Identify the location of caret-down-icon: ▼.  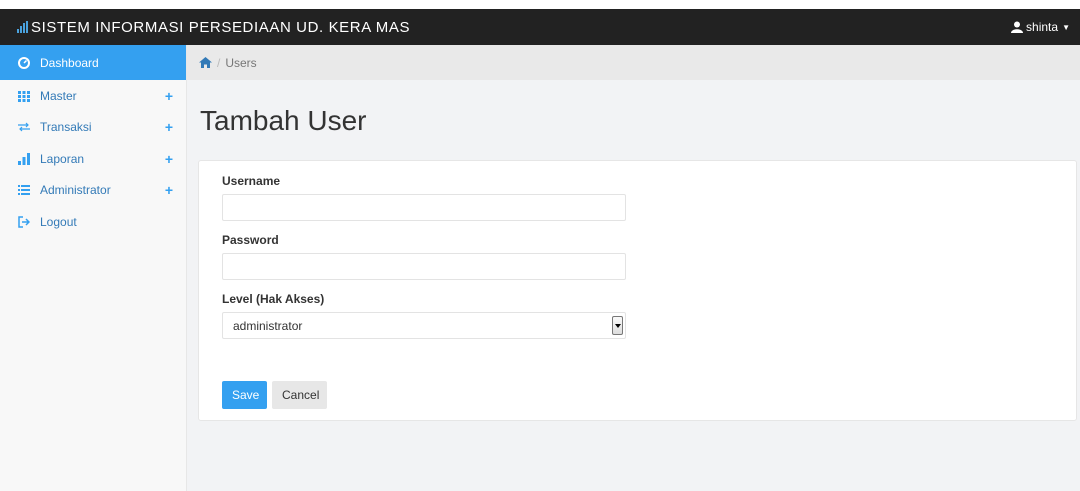
(1066, 27).